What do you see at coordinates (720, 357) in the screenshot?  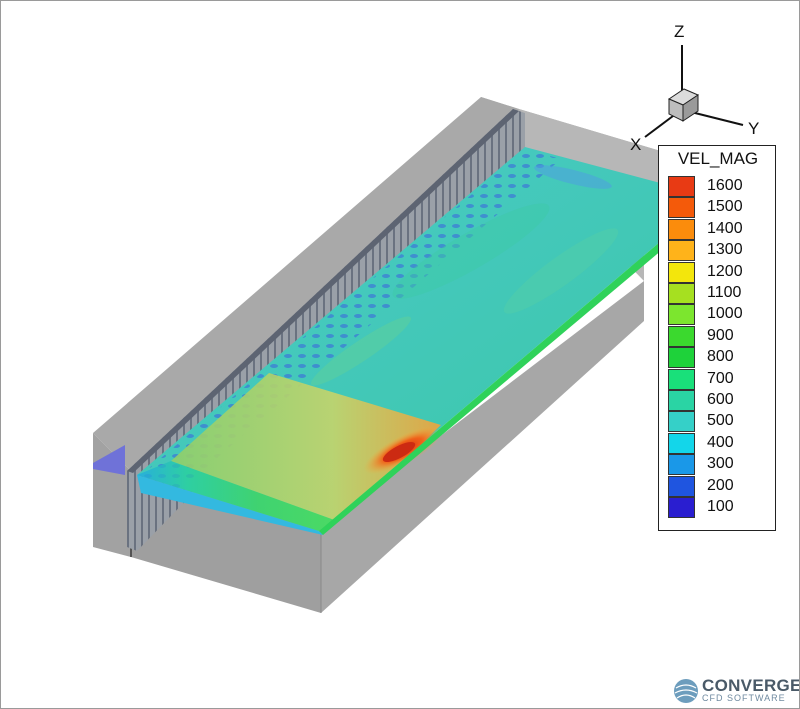 I see `legend-label: 800` at bounding box center [720, 357].